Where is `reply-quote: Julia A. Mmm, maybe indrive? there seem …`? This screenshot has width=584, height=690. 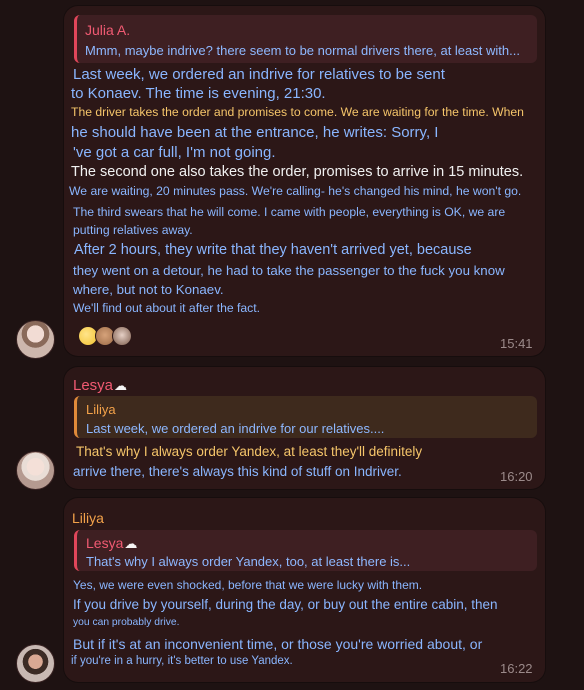 reply-quote: Julia A. Mmm, maybe indrive? there seem … is located at coordinates (305, 39).